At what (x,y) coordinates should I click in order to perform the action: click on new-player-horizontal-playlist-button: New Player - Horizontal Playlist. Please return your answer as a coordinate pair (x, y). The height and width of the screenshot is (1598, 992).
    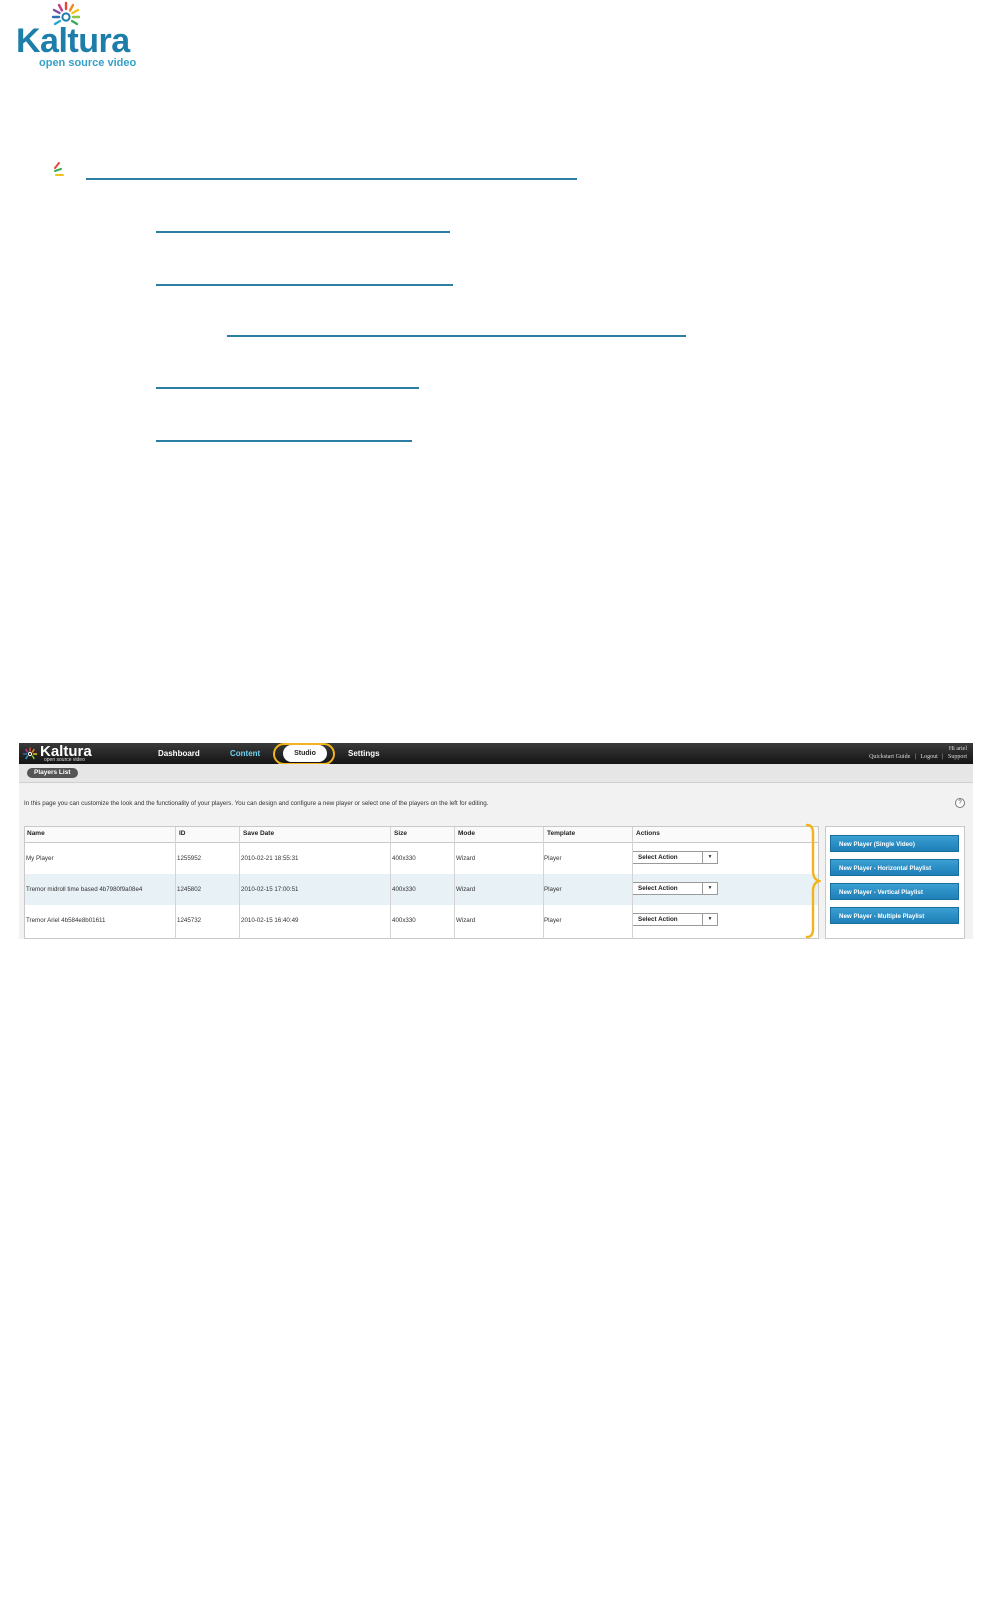
    Looking at the image, I should click on (894, 867).